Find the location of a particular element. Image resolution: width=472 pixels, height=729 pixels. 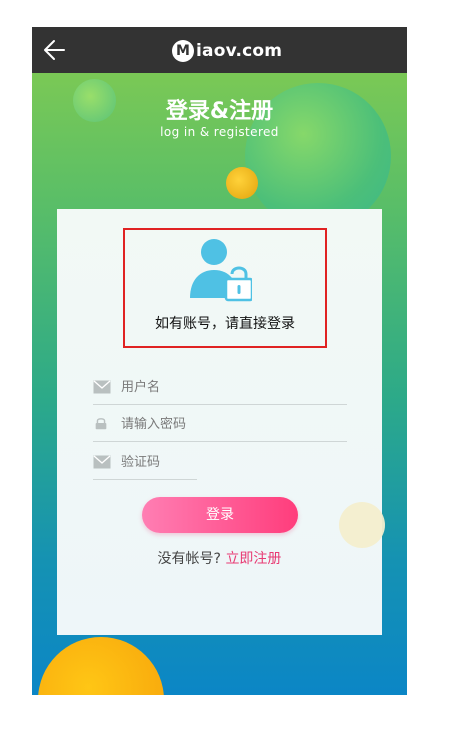

arrow-left-icon is located at coordinates (54, 50).